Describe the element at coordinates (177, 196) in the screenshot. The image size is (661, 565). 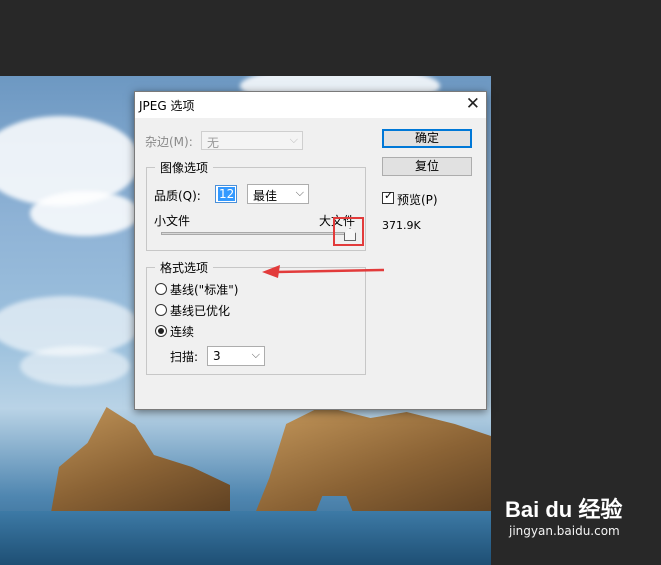
I see `quality-label: 品质(Q):` at that location.